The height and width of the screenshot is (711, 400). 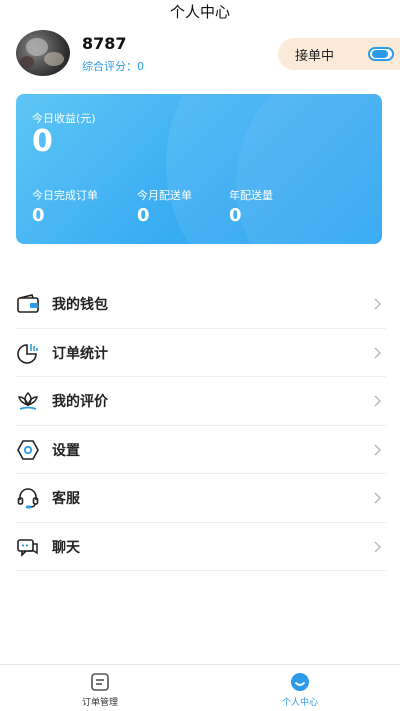 I want to click on menu-item-settings: 设置, so click(x=201, y=450).